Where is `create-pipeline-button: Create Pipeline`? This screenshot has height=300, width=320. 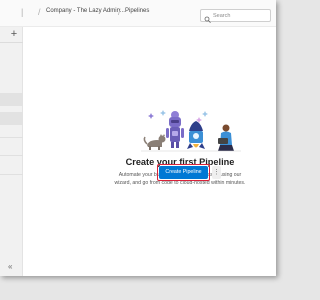
create-pipeline-button: Create Pipeline is located at coordinates (183, 172).